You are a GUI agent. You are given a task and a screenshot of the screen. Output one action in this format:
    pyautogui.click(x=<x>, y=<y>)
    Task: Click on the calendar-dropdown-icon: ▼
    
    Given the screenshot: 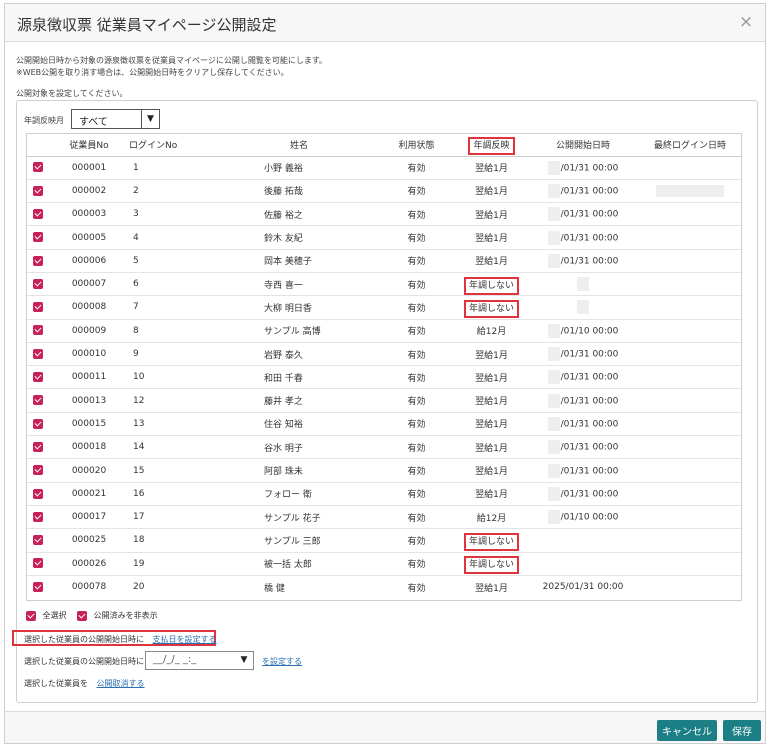 What is the action you would take?
    pyautogui.click(x=244, y=660)
    